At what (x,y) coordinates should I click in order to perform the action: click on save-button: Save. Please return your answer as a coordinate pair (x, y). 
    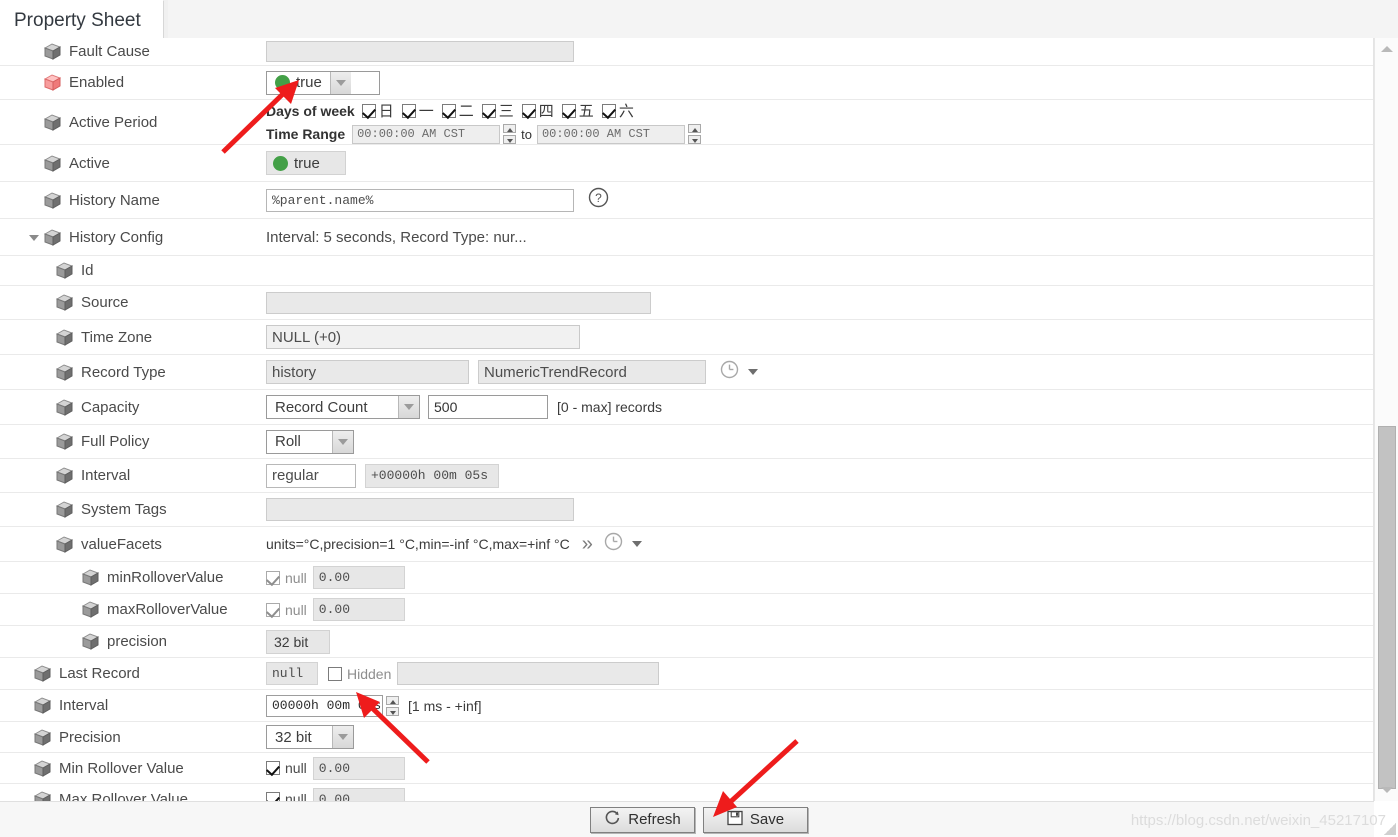
    Looking at the image, I should click on (755, 819).